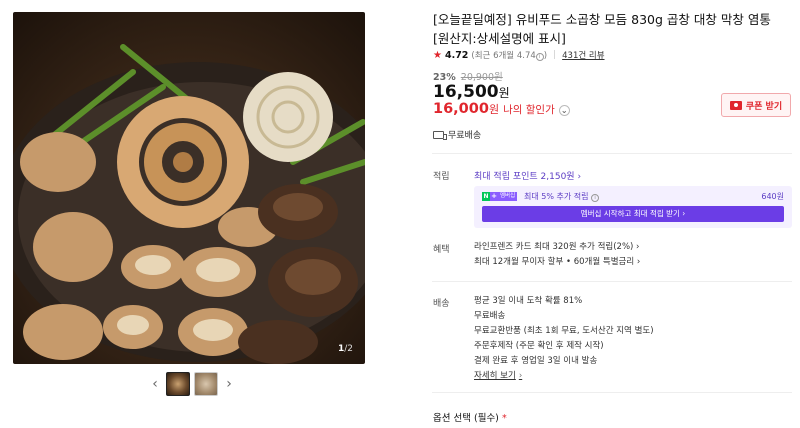 This screenshot has height=428, width=800. I want to click on plus-icon: +, so click(494, 196).